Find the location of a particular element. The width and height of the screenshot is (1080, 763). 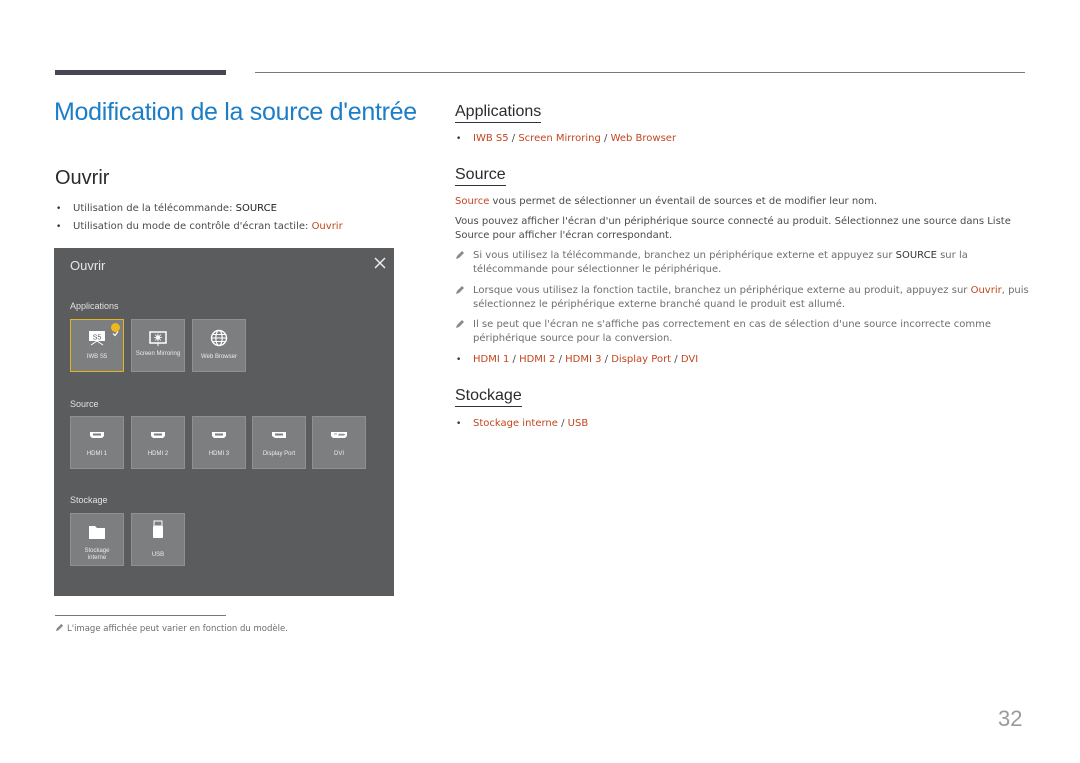

header-accent-bar is located at coordinates (140, 72).